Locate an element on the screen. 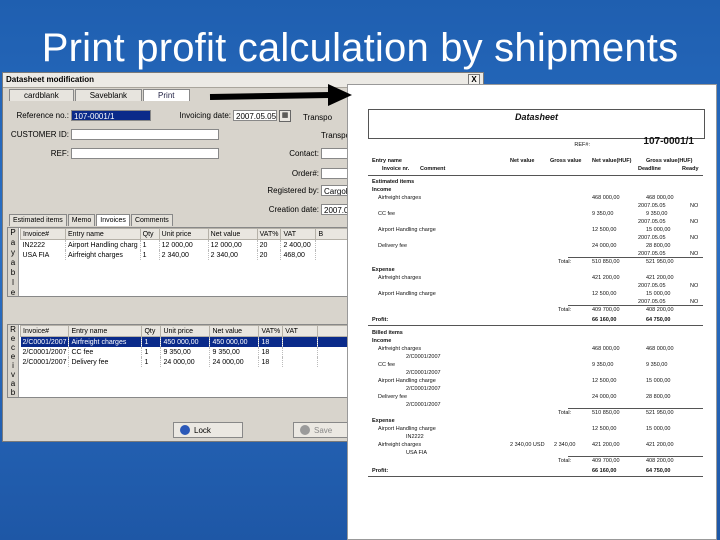  pointer-arrow is located at coordinates (280, 95).